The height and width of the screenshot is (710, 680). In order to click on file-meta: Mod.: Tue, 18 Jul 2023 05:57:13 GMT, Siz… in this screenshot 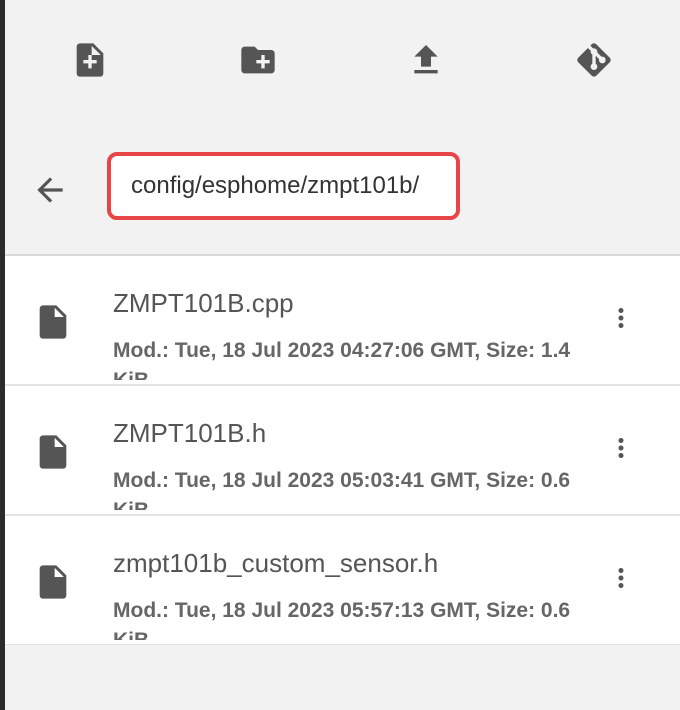, I will do `click(342, 619)`.